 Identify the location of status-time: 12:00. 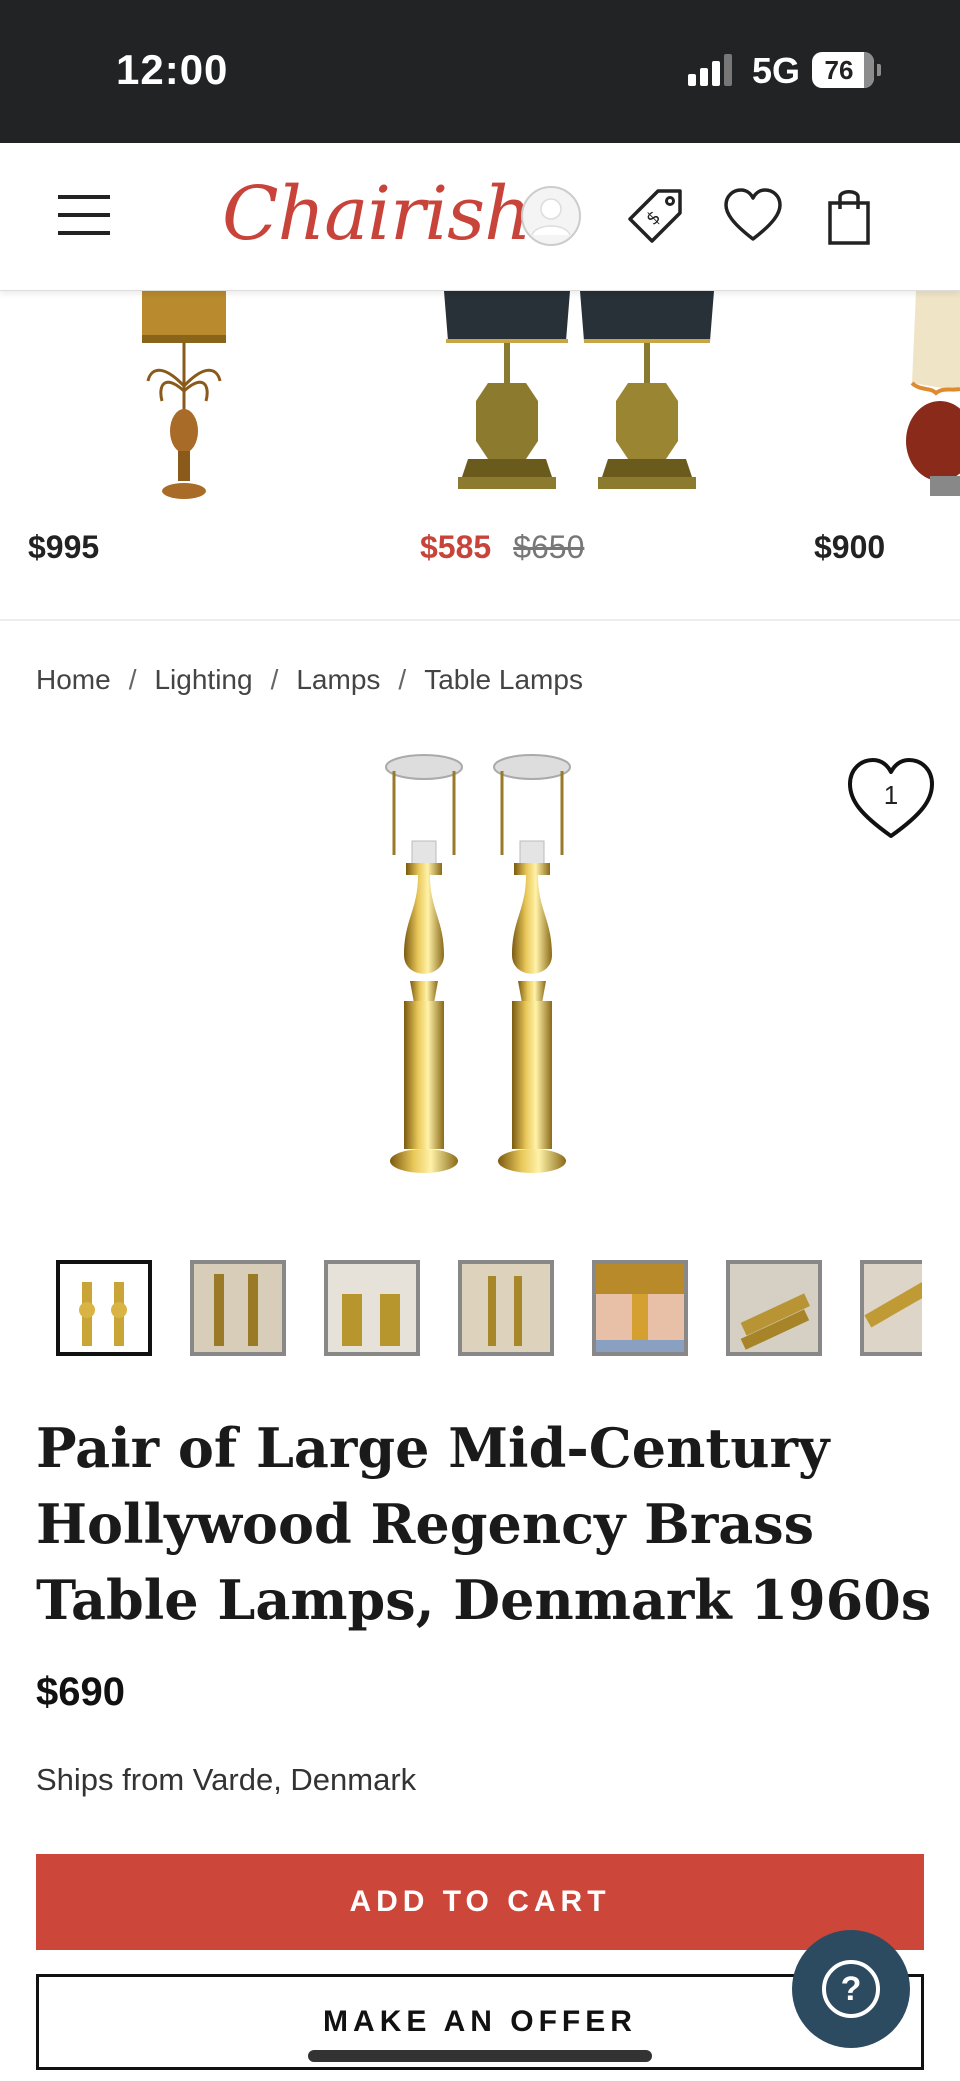
(172, 69).